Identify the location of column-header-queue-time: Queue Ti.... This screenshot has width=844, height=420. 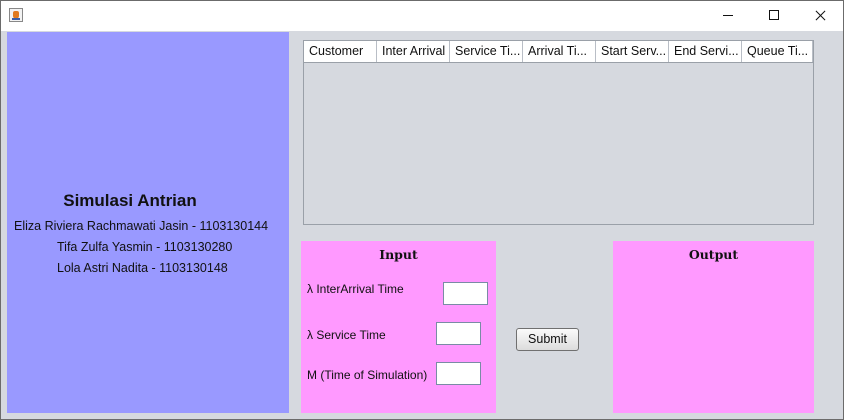
(777, 51).